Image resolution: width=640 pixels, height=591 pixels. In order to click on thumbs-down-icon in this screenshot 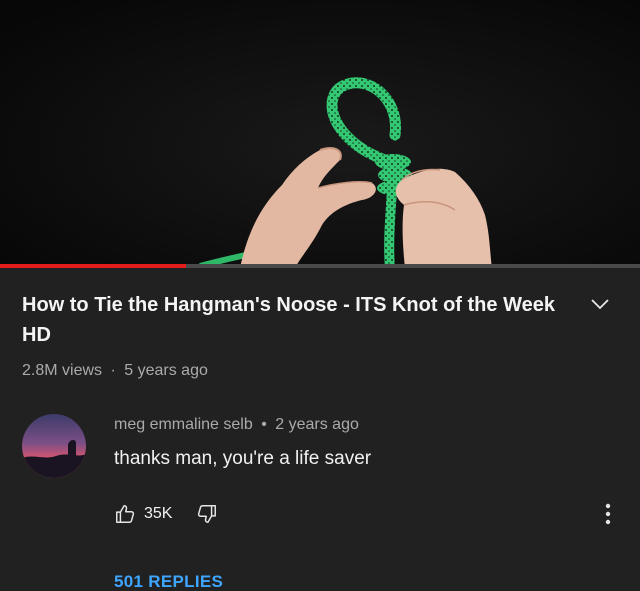, I will do `click(207, 514)`.